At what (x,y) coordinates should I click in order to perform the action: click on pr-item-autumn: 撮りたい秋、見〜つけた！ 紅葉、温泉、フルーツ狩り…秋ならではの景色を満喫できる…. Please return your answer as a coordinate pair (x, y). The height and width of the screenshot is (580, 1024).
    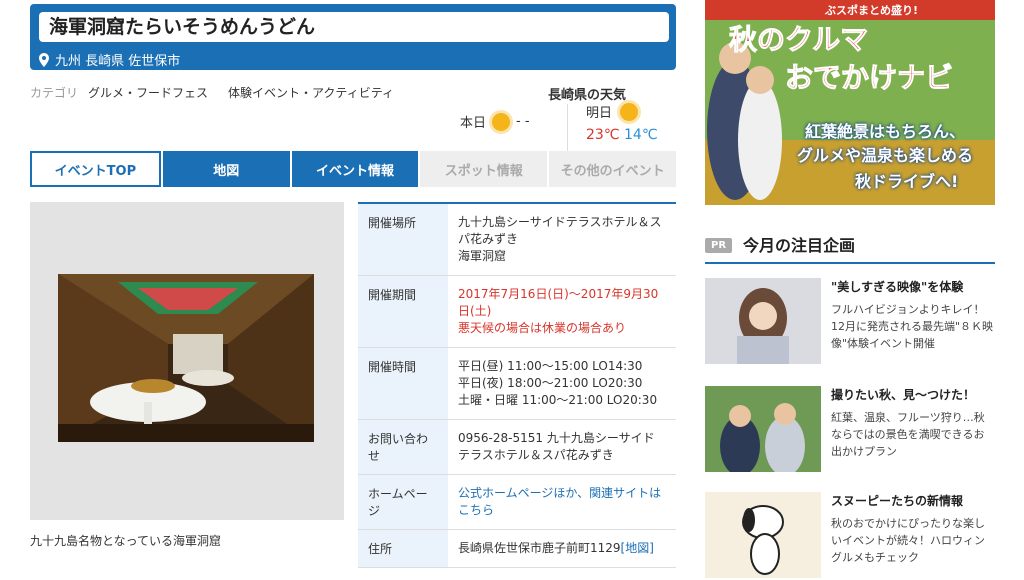
    Looking at the image, I should click on (850, 430).